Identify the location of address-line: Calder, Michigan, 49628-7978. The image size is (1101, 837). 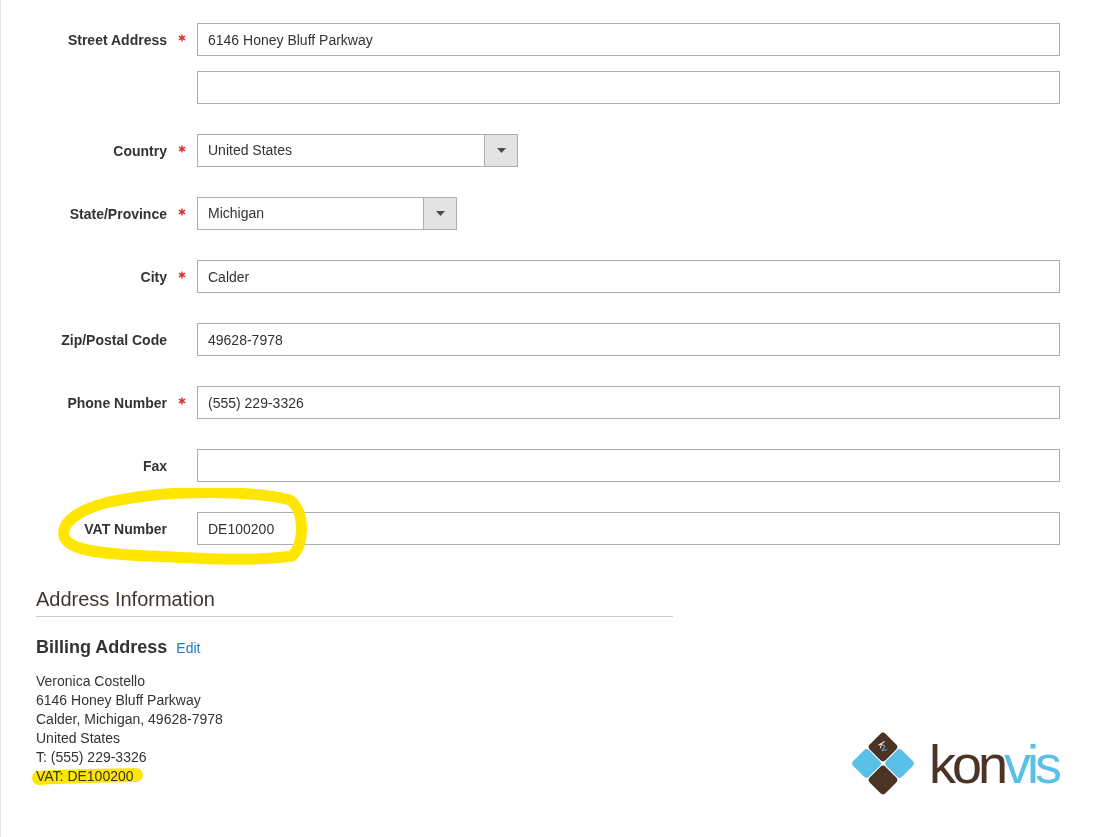
(129, 719).